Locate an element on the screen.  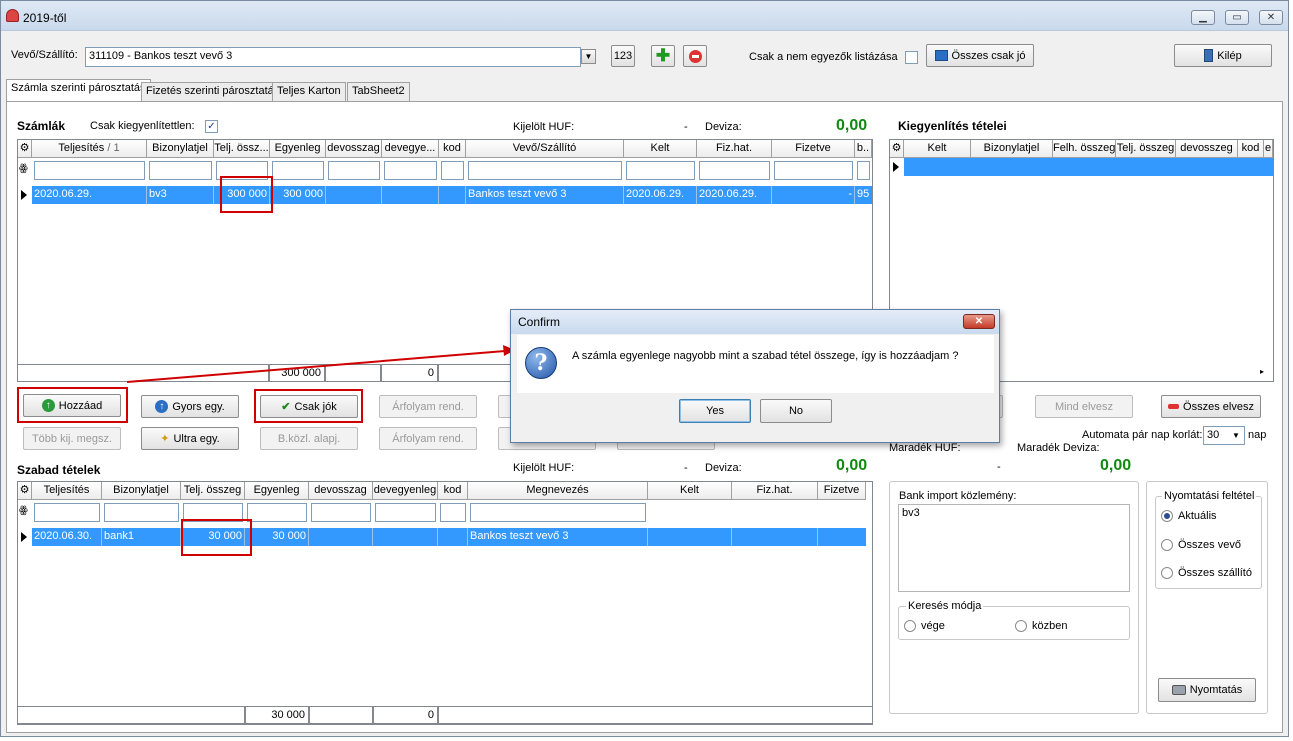
dialog-close-button: ✕ is located at coordinates (979, 321).